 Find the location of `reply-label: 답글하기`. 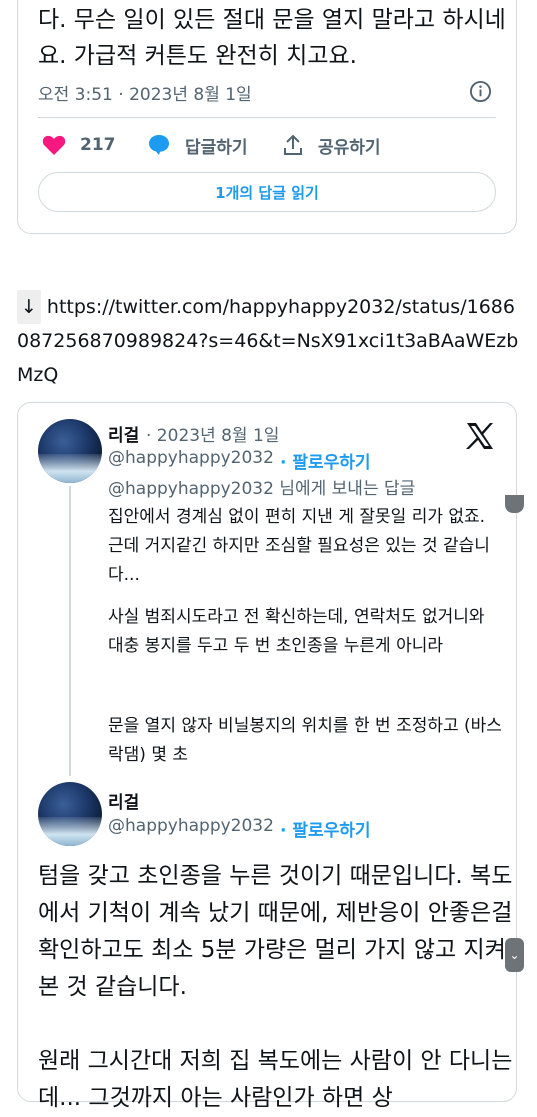

reply-label: 답글하기 is located at coordinates (216, 147).